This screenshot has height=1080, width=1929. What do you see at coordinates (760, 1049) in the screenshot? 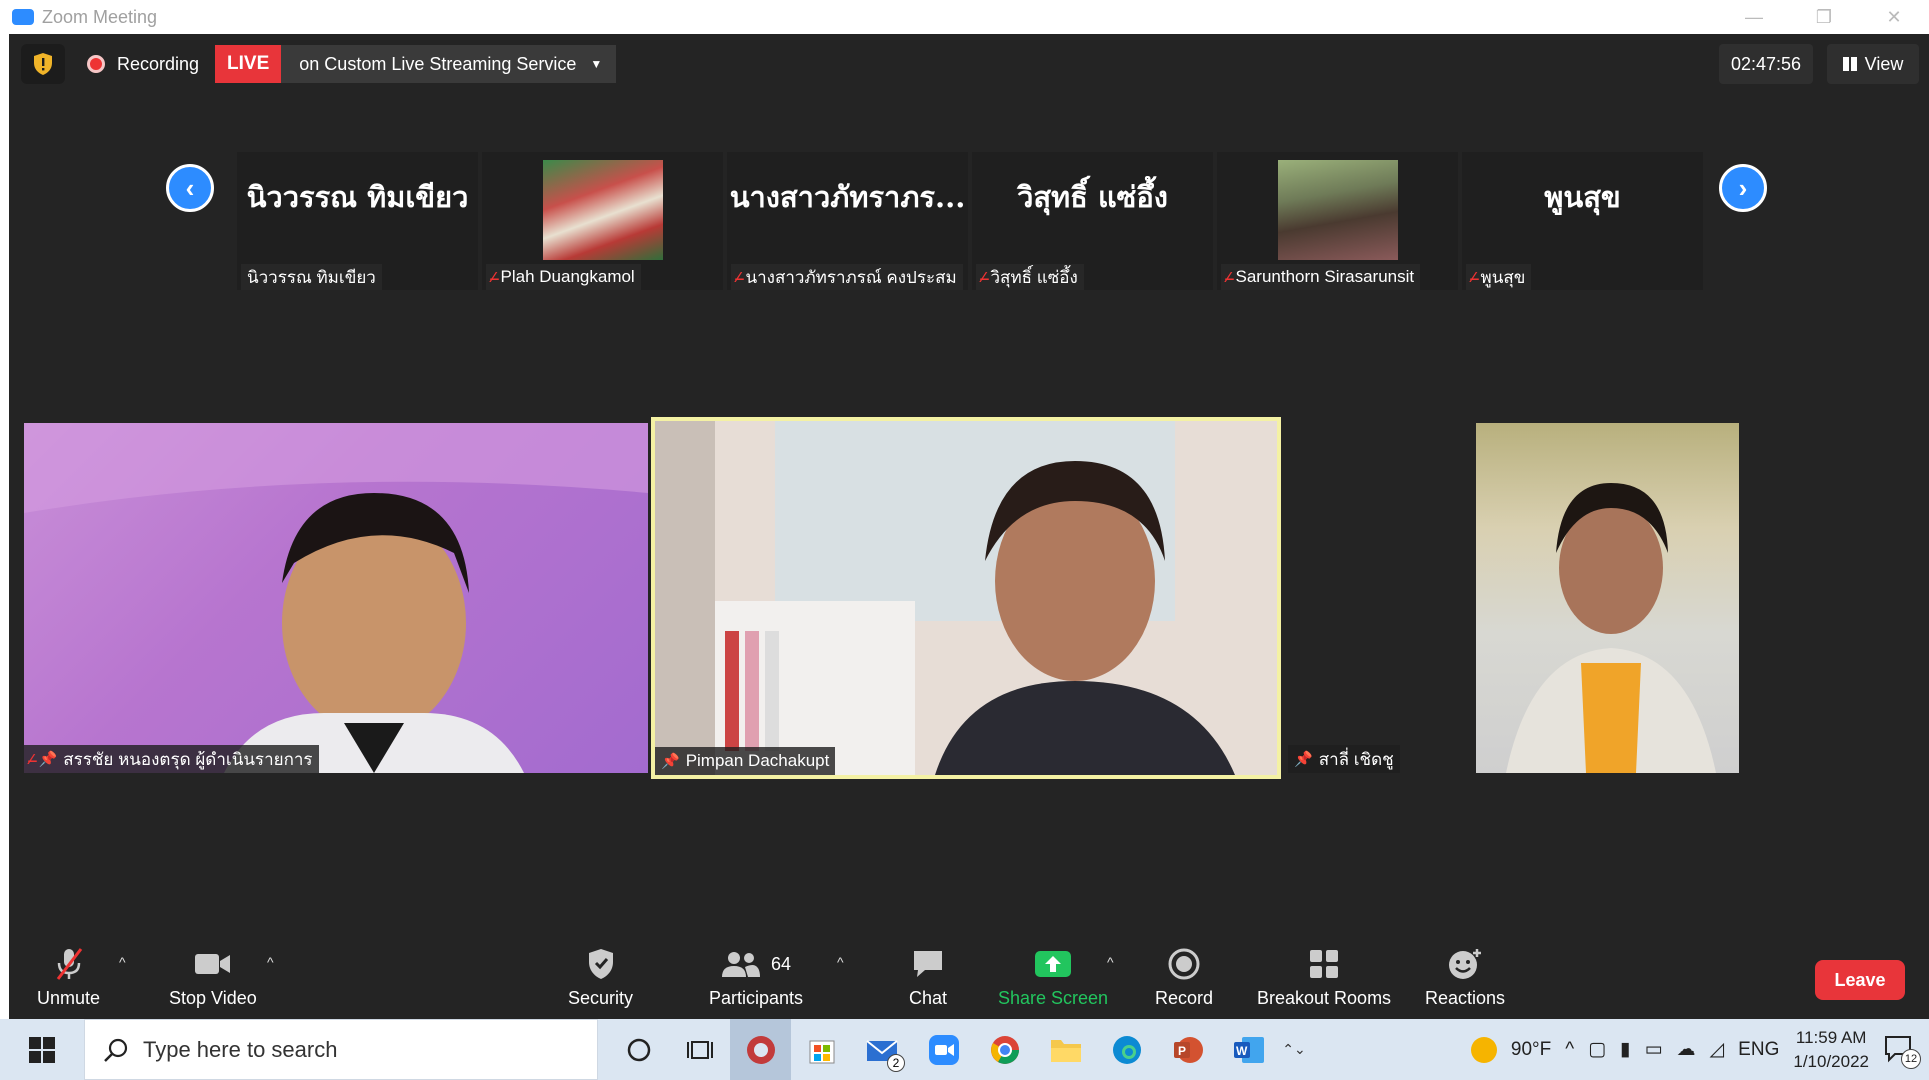
I see `taskbar-app-browser-active` at bounding box center [760, 1049].